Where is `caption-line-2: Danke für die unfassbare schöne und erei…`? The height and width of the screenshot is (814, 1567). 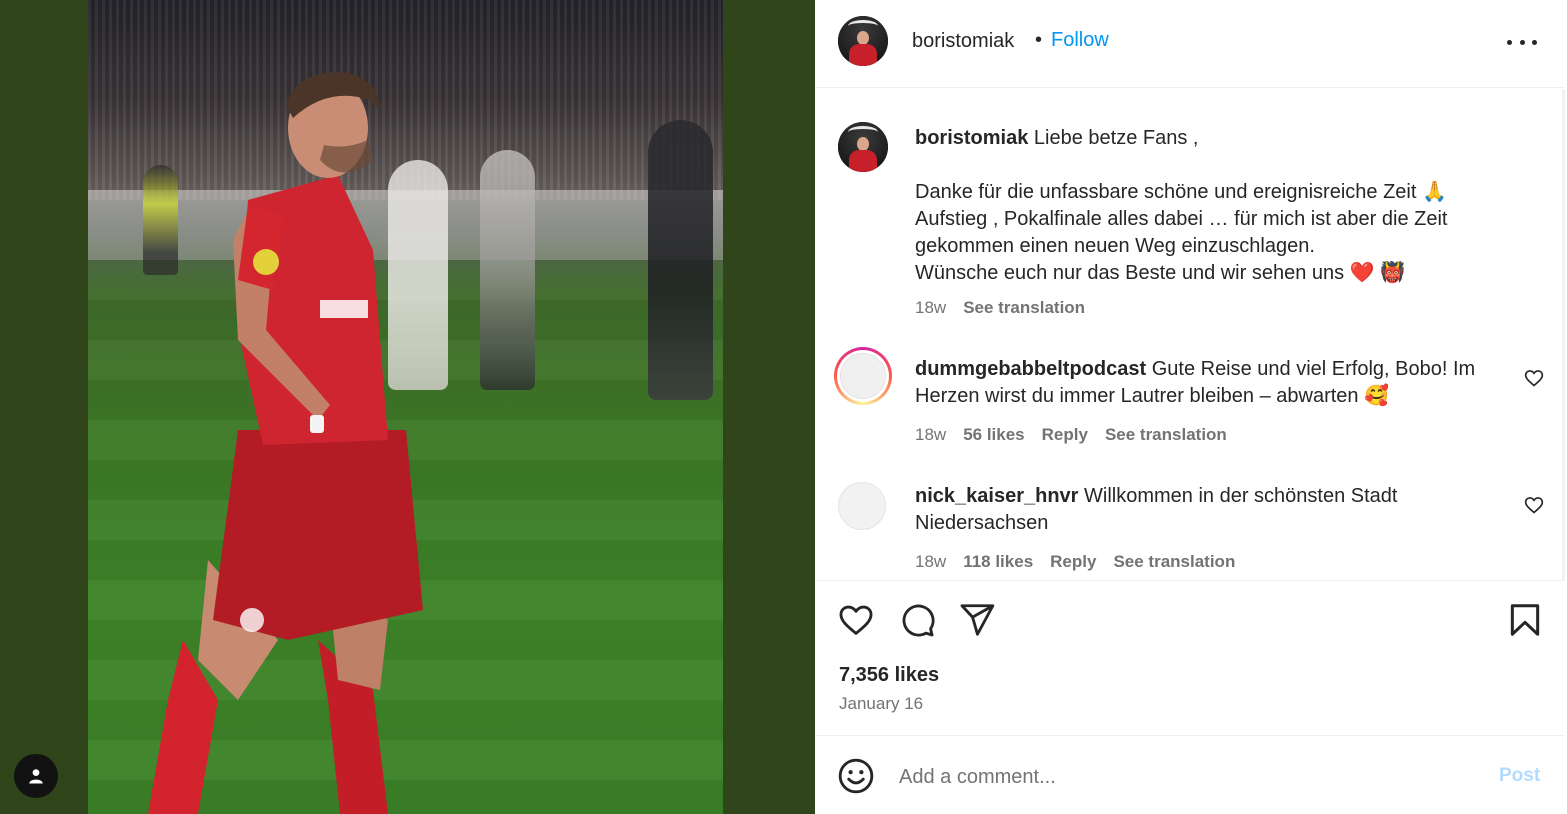
caption-line-2: Danke für die unfassbare schöne und erei… is located at coordinates (1181, 192).